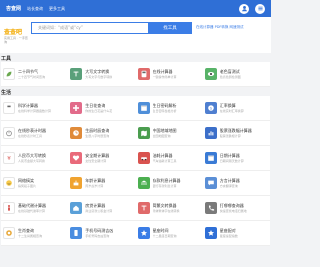 The image size is (320, 267). I want to click on tool-item: 生肖查询 十二生肖属相查询, so click(34, 233).